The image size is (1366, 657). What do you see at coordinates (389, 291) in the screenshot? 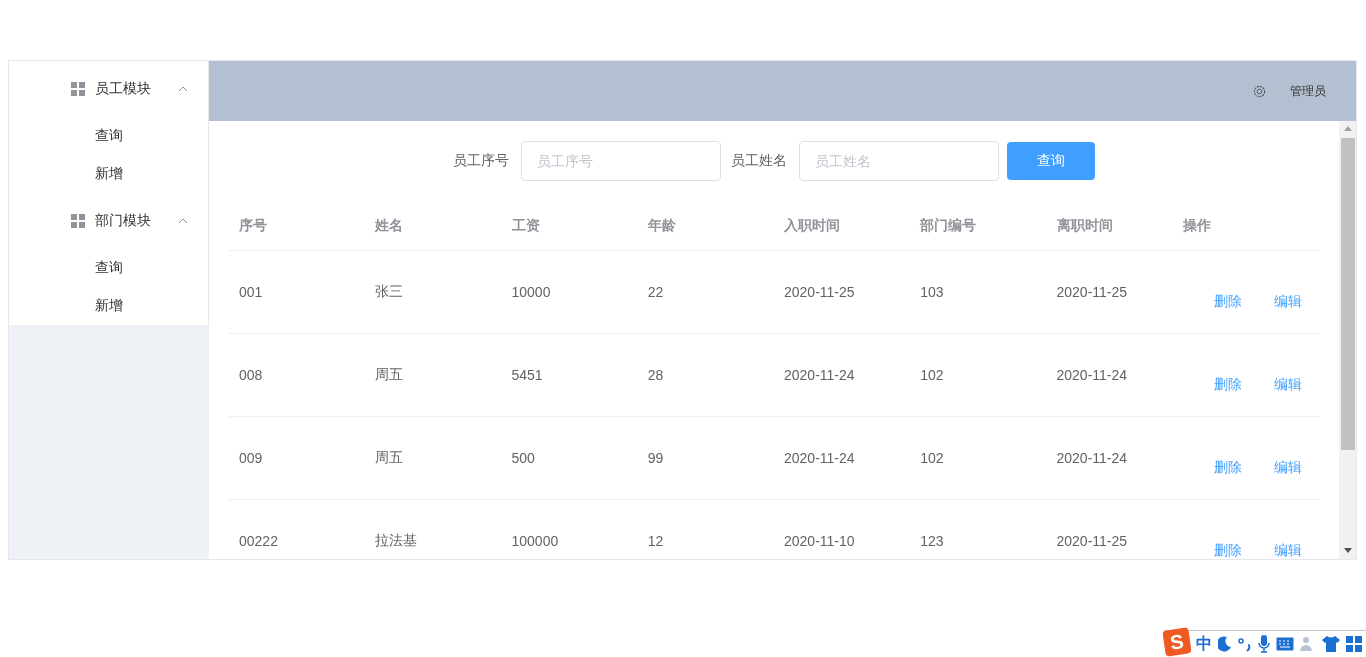
I see `table-cell: 张三` at bounding box center [389, 291].